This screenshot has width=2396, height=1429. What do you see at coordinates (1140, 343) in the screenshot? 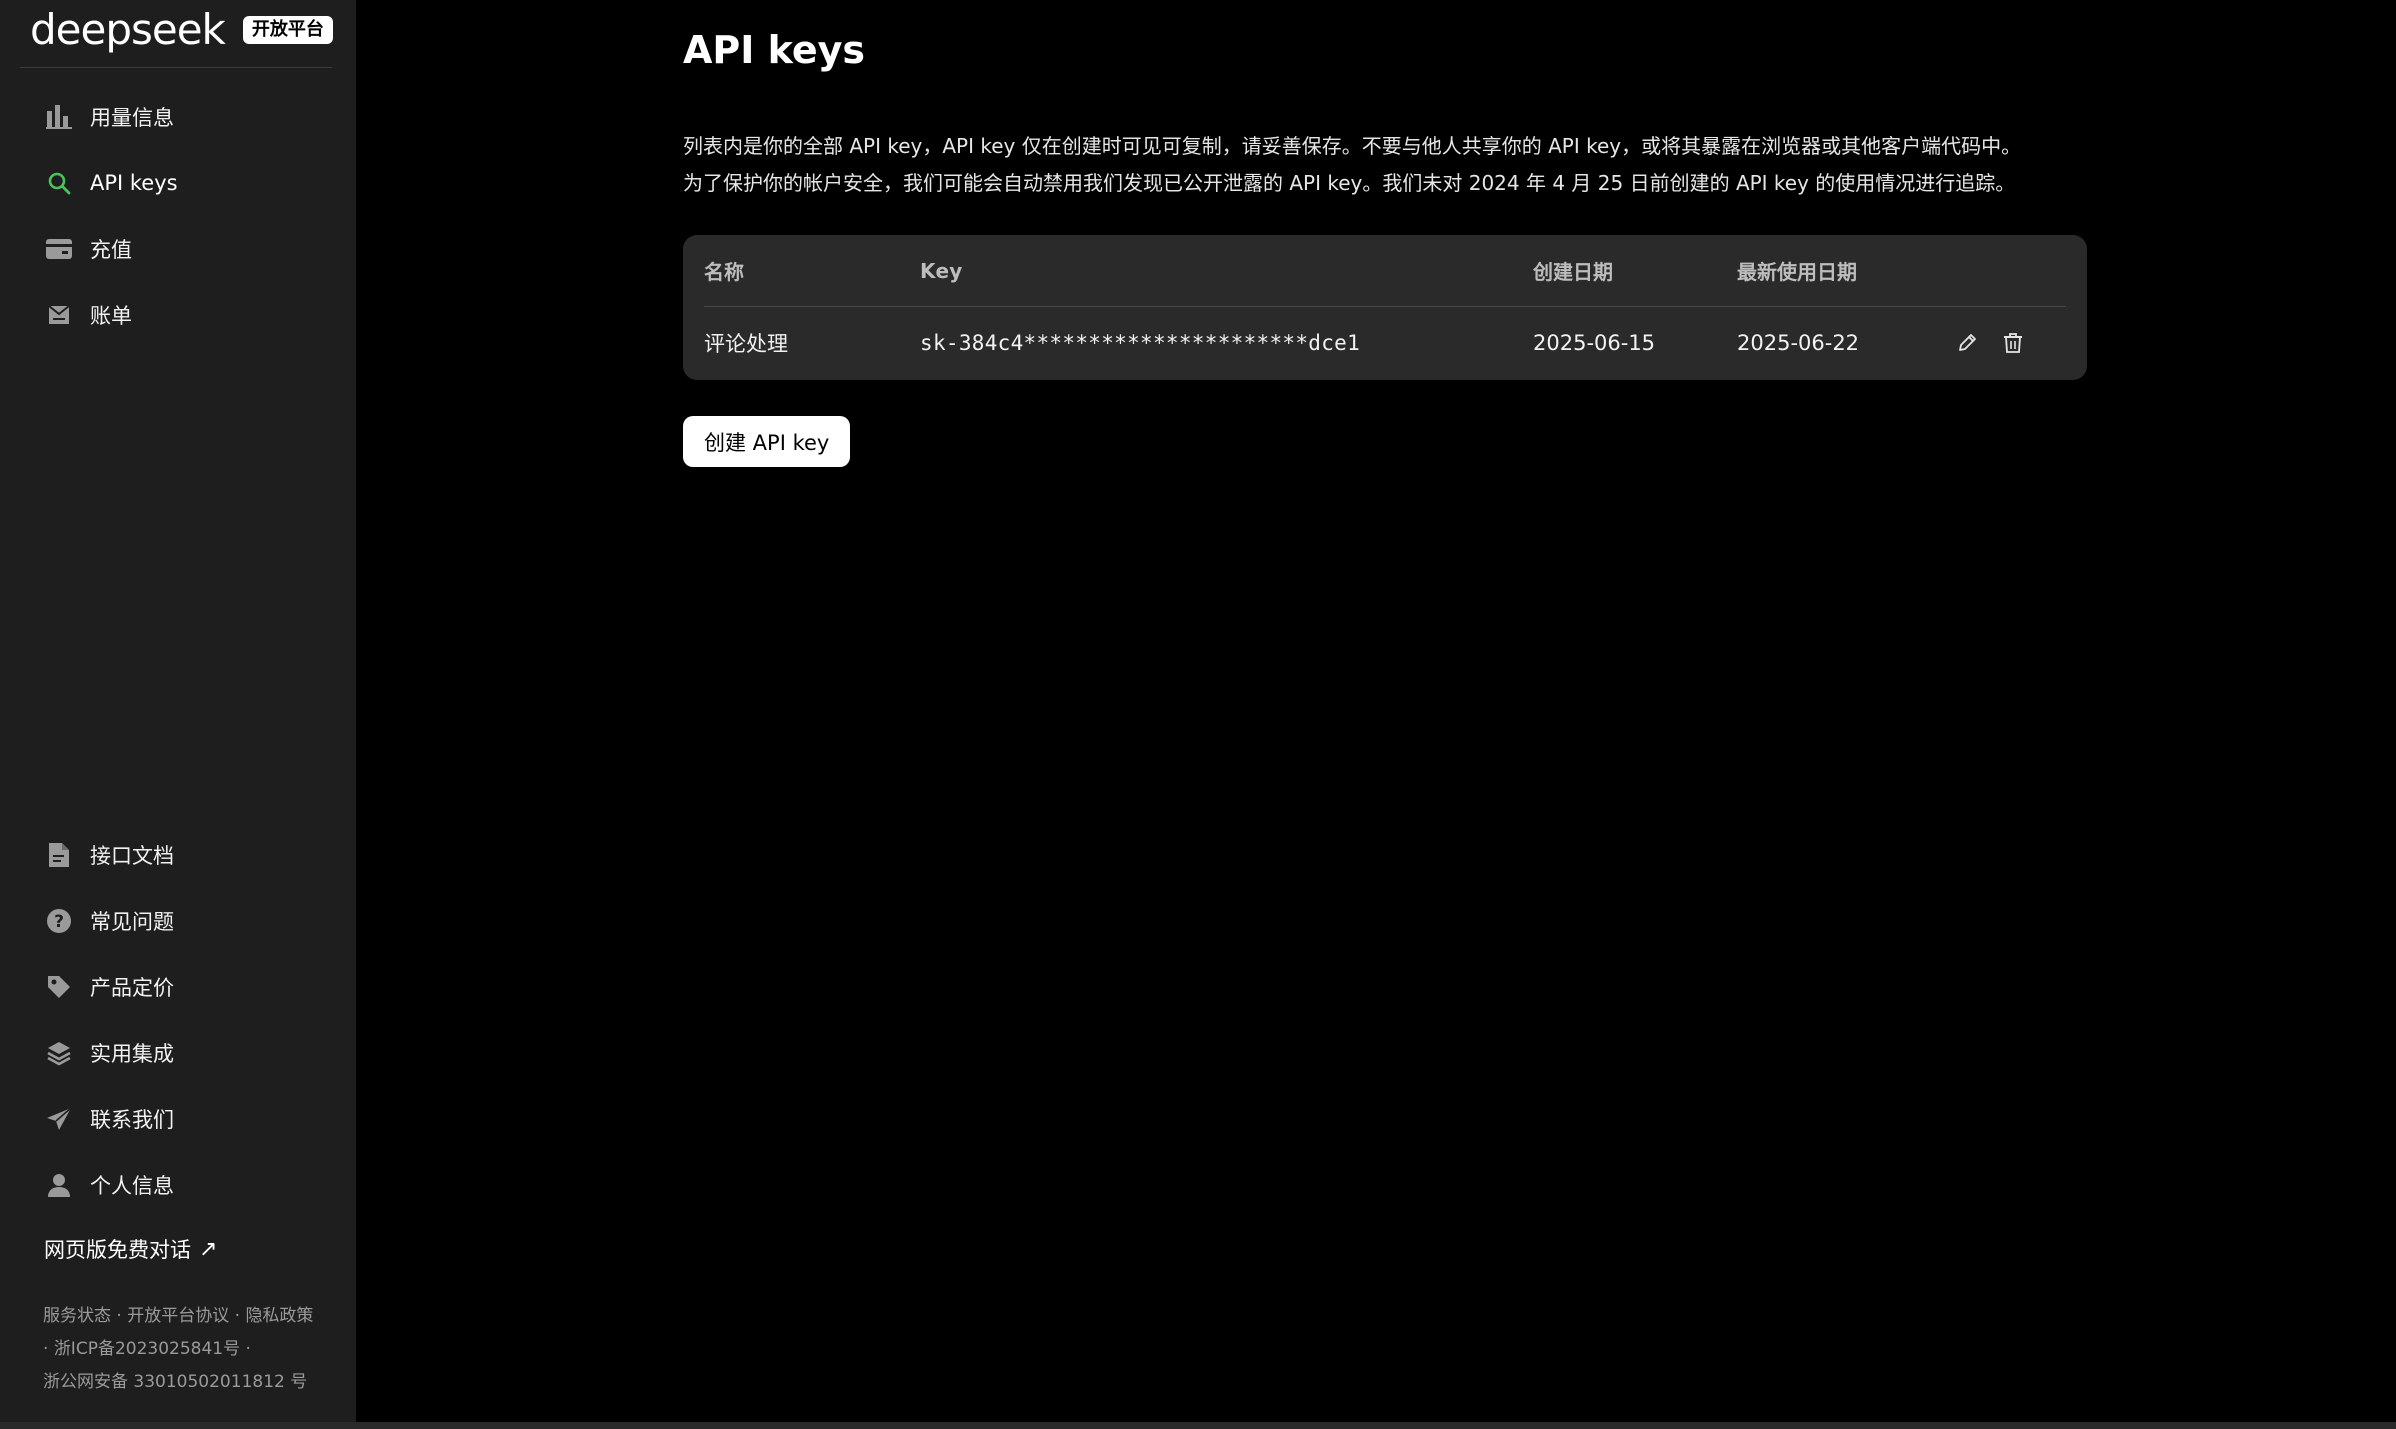
I see `key-value: sk-384c4**********************dce1` at bounding box center [1140, 343].